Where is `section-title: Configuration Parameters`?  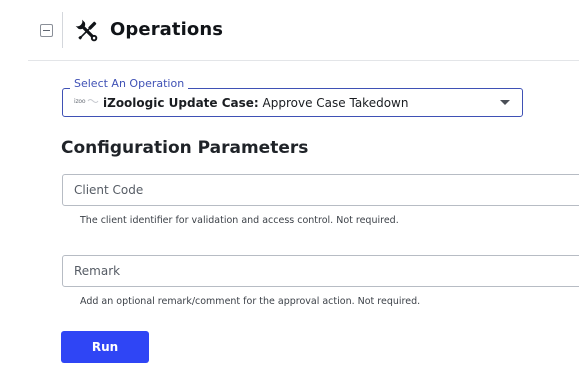
section-title: Configuration Parameters is located at coordinates (185, 148).